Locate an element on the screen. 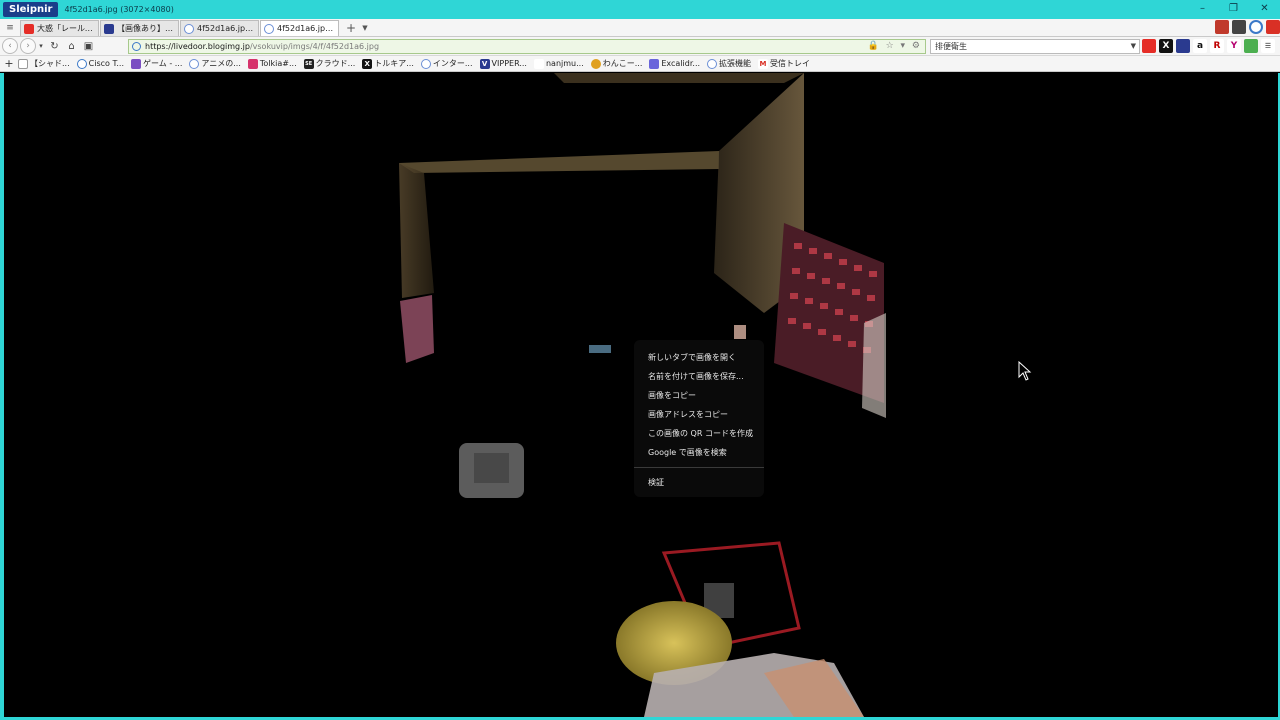 This screenshot has width=1280, height=720. tab-dropdown-icon: ▼ is located at coordinates (365, 28).